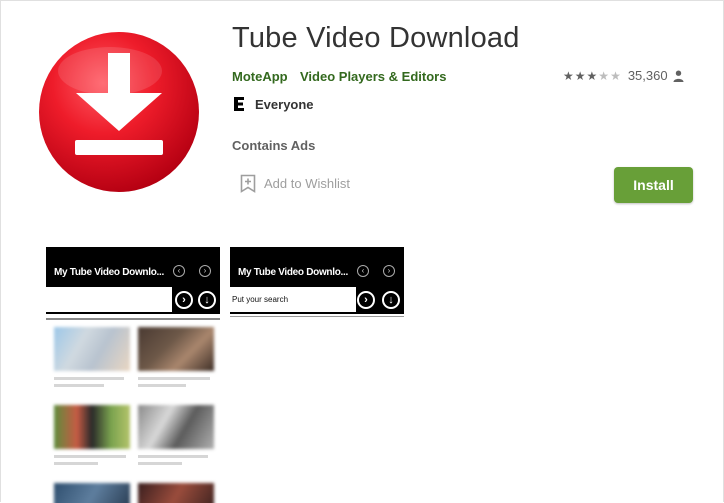 The image size is (724, 503). I want to click on rating-summary: ★ ★ ★ ★ ★ 35,360, so click(623, 75).